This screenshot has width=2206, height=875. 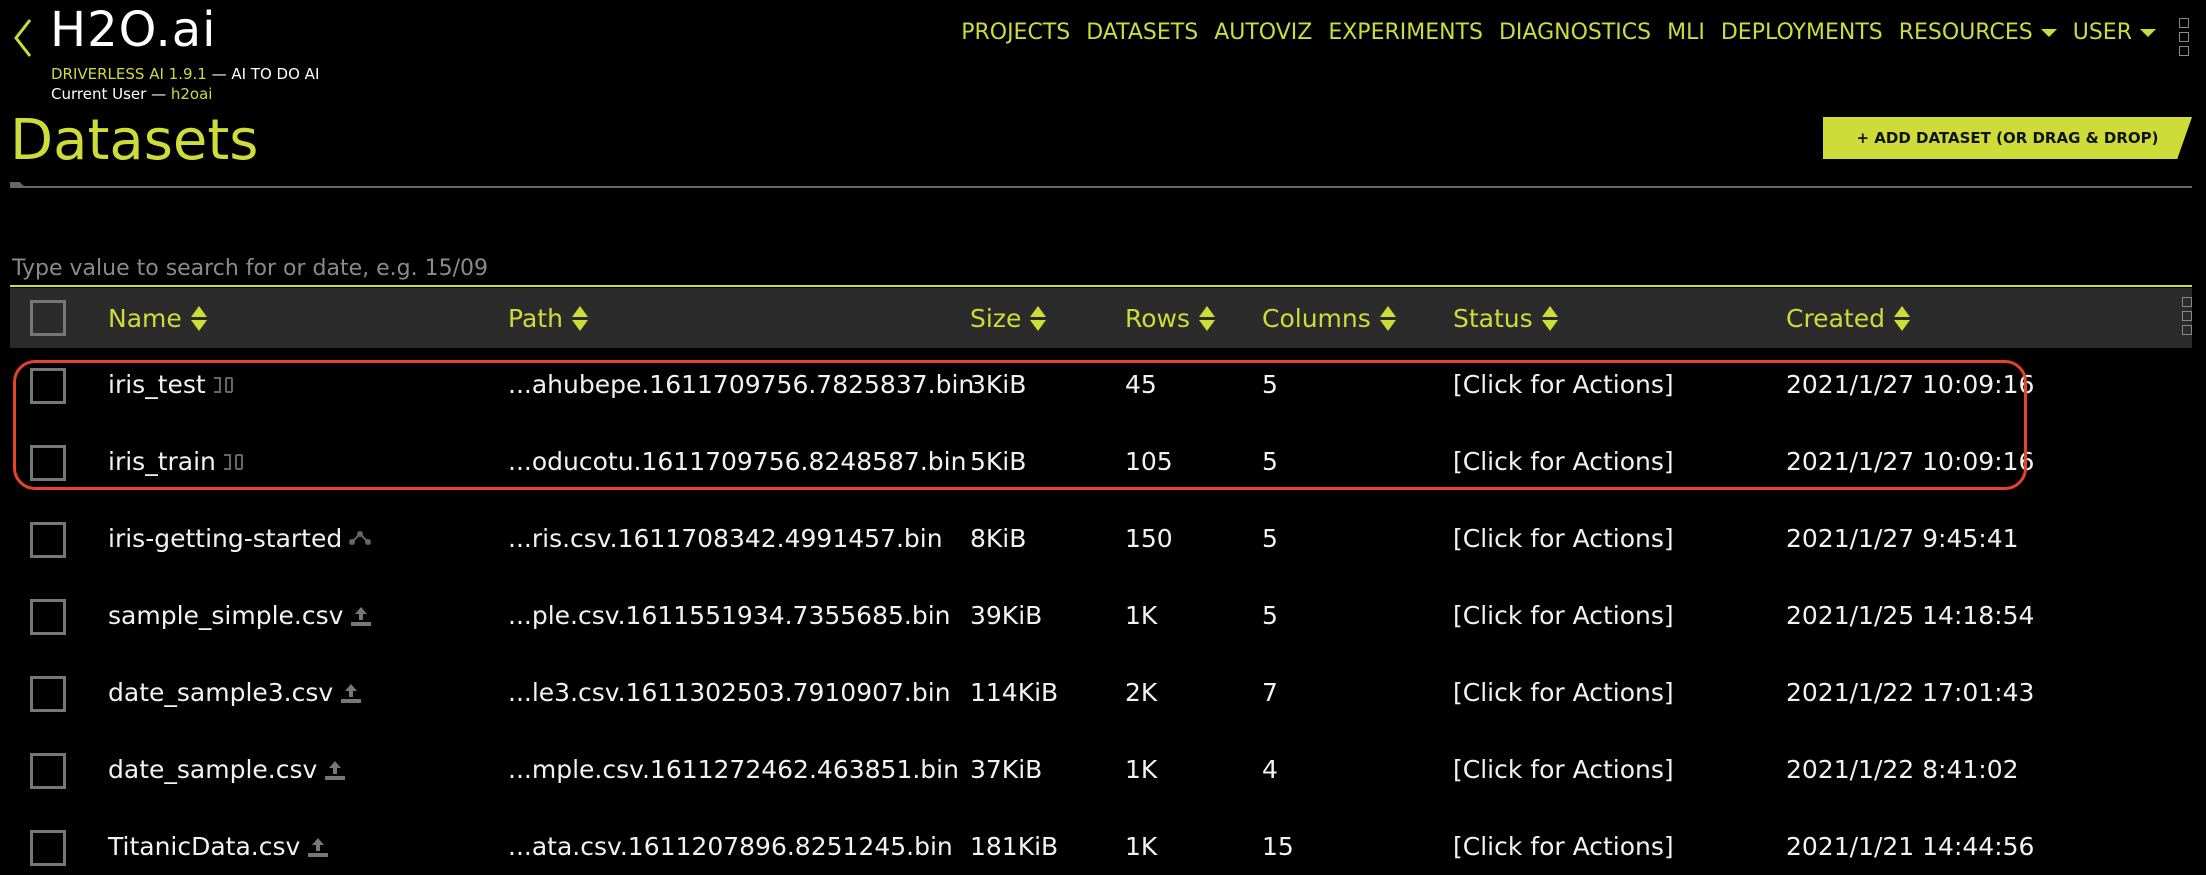 I want to click on dataset-path: ...ple.csv.1611551934.7355685.bin, so click(x=729, y=615).